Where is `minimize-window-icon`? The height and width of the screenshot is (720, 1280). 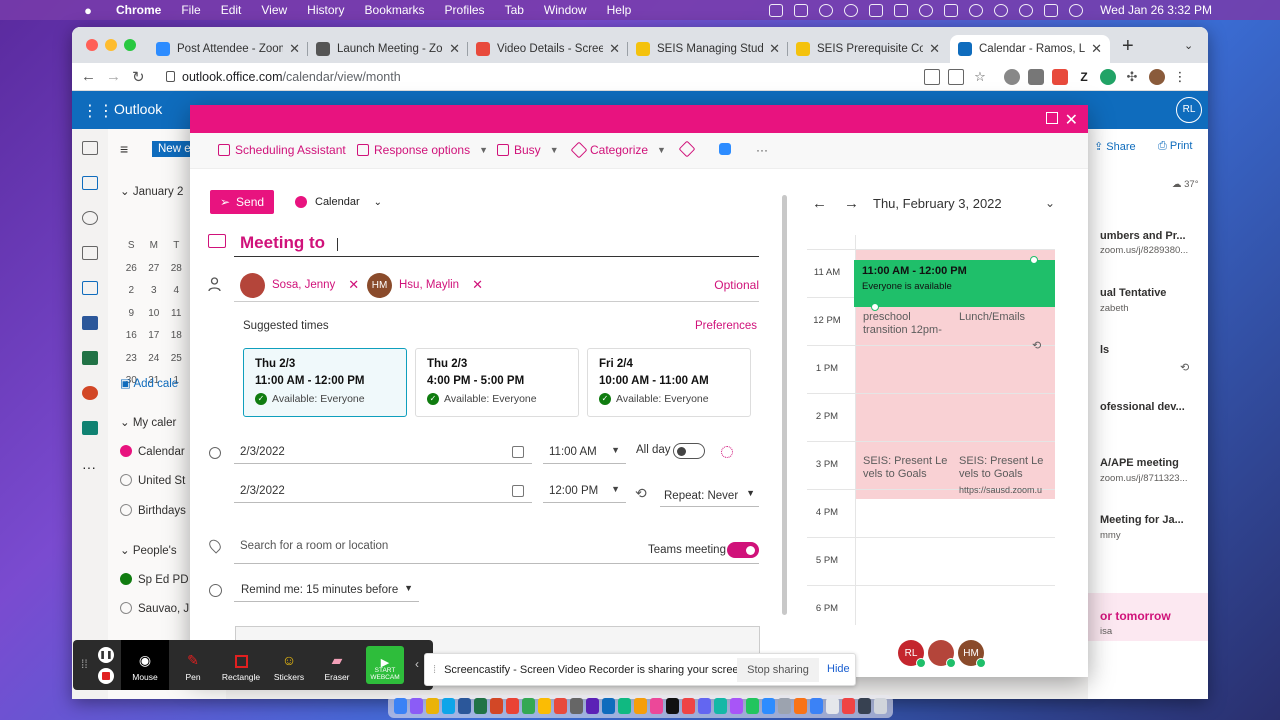
minimize-window-icon is located at coordinates (111, 45).